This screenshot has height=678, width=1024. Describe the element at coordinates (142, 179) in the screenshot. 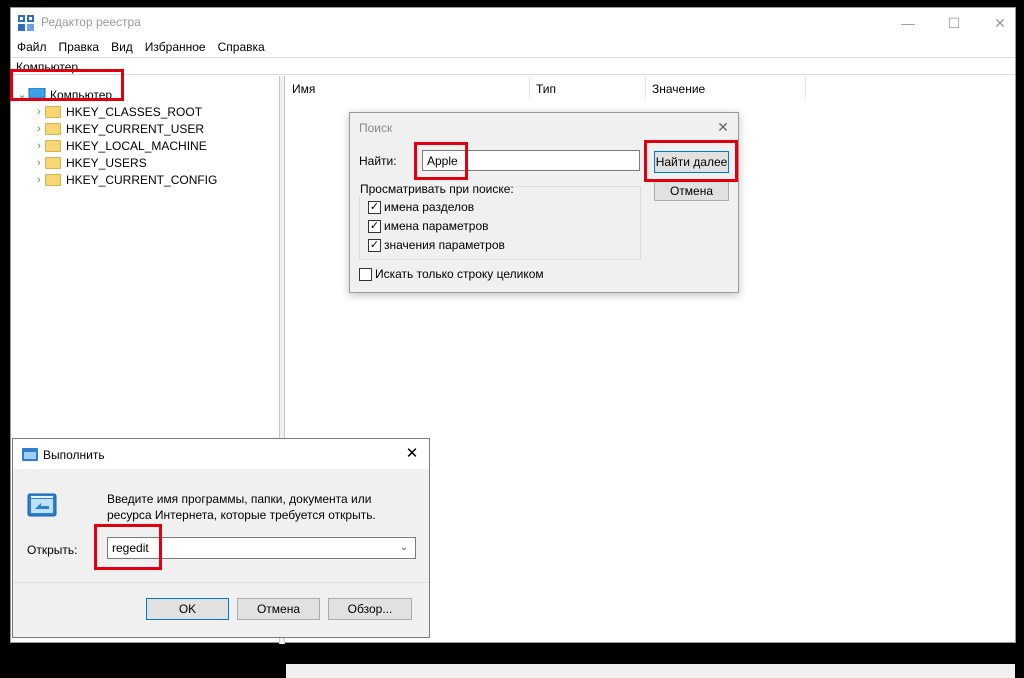

I see `tree-item-label: HKEY_CURRENT_CONFIG` at that location.